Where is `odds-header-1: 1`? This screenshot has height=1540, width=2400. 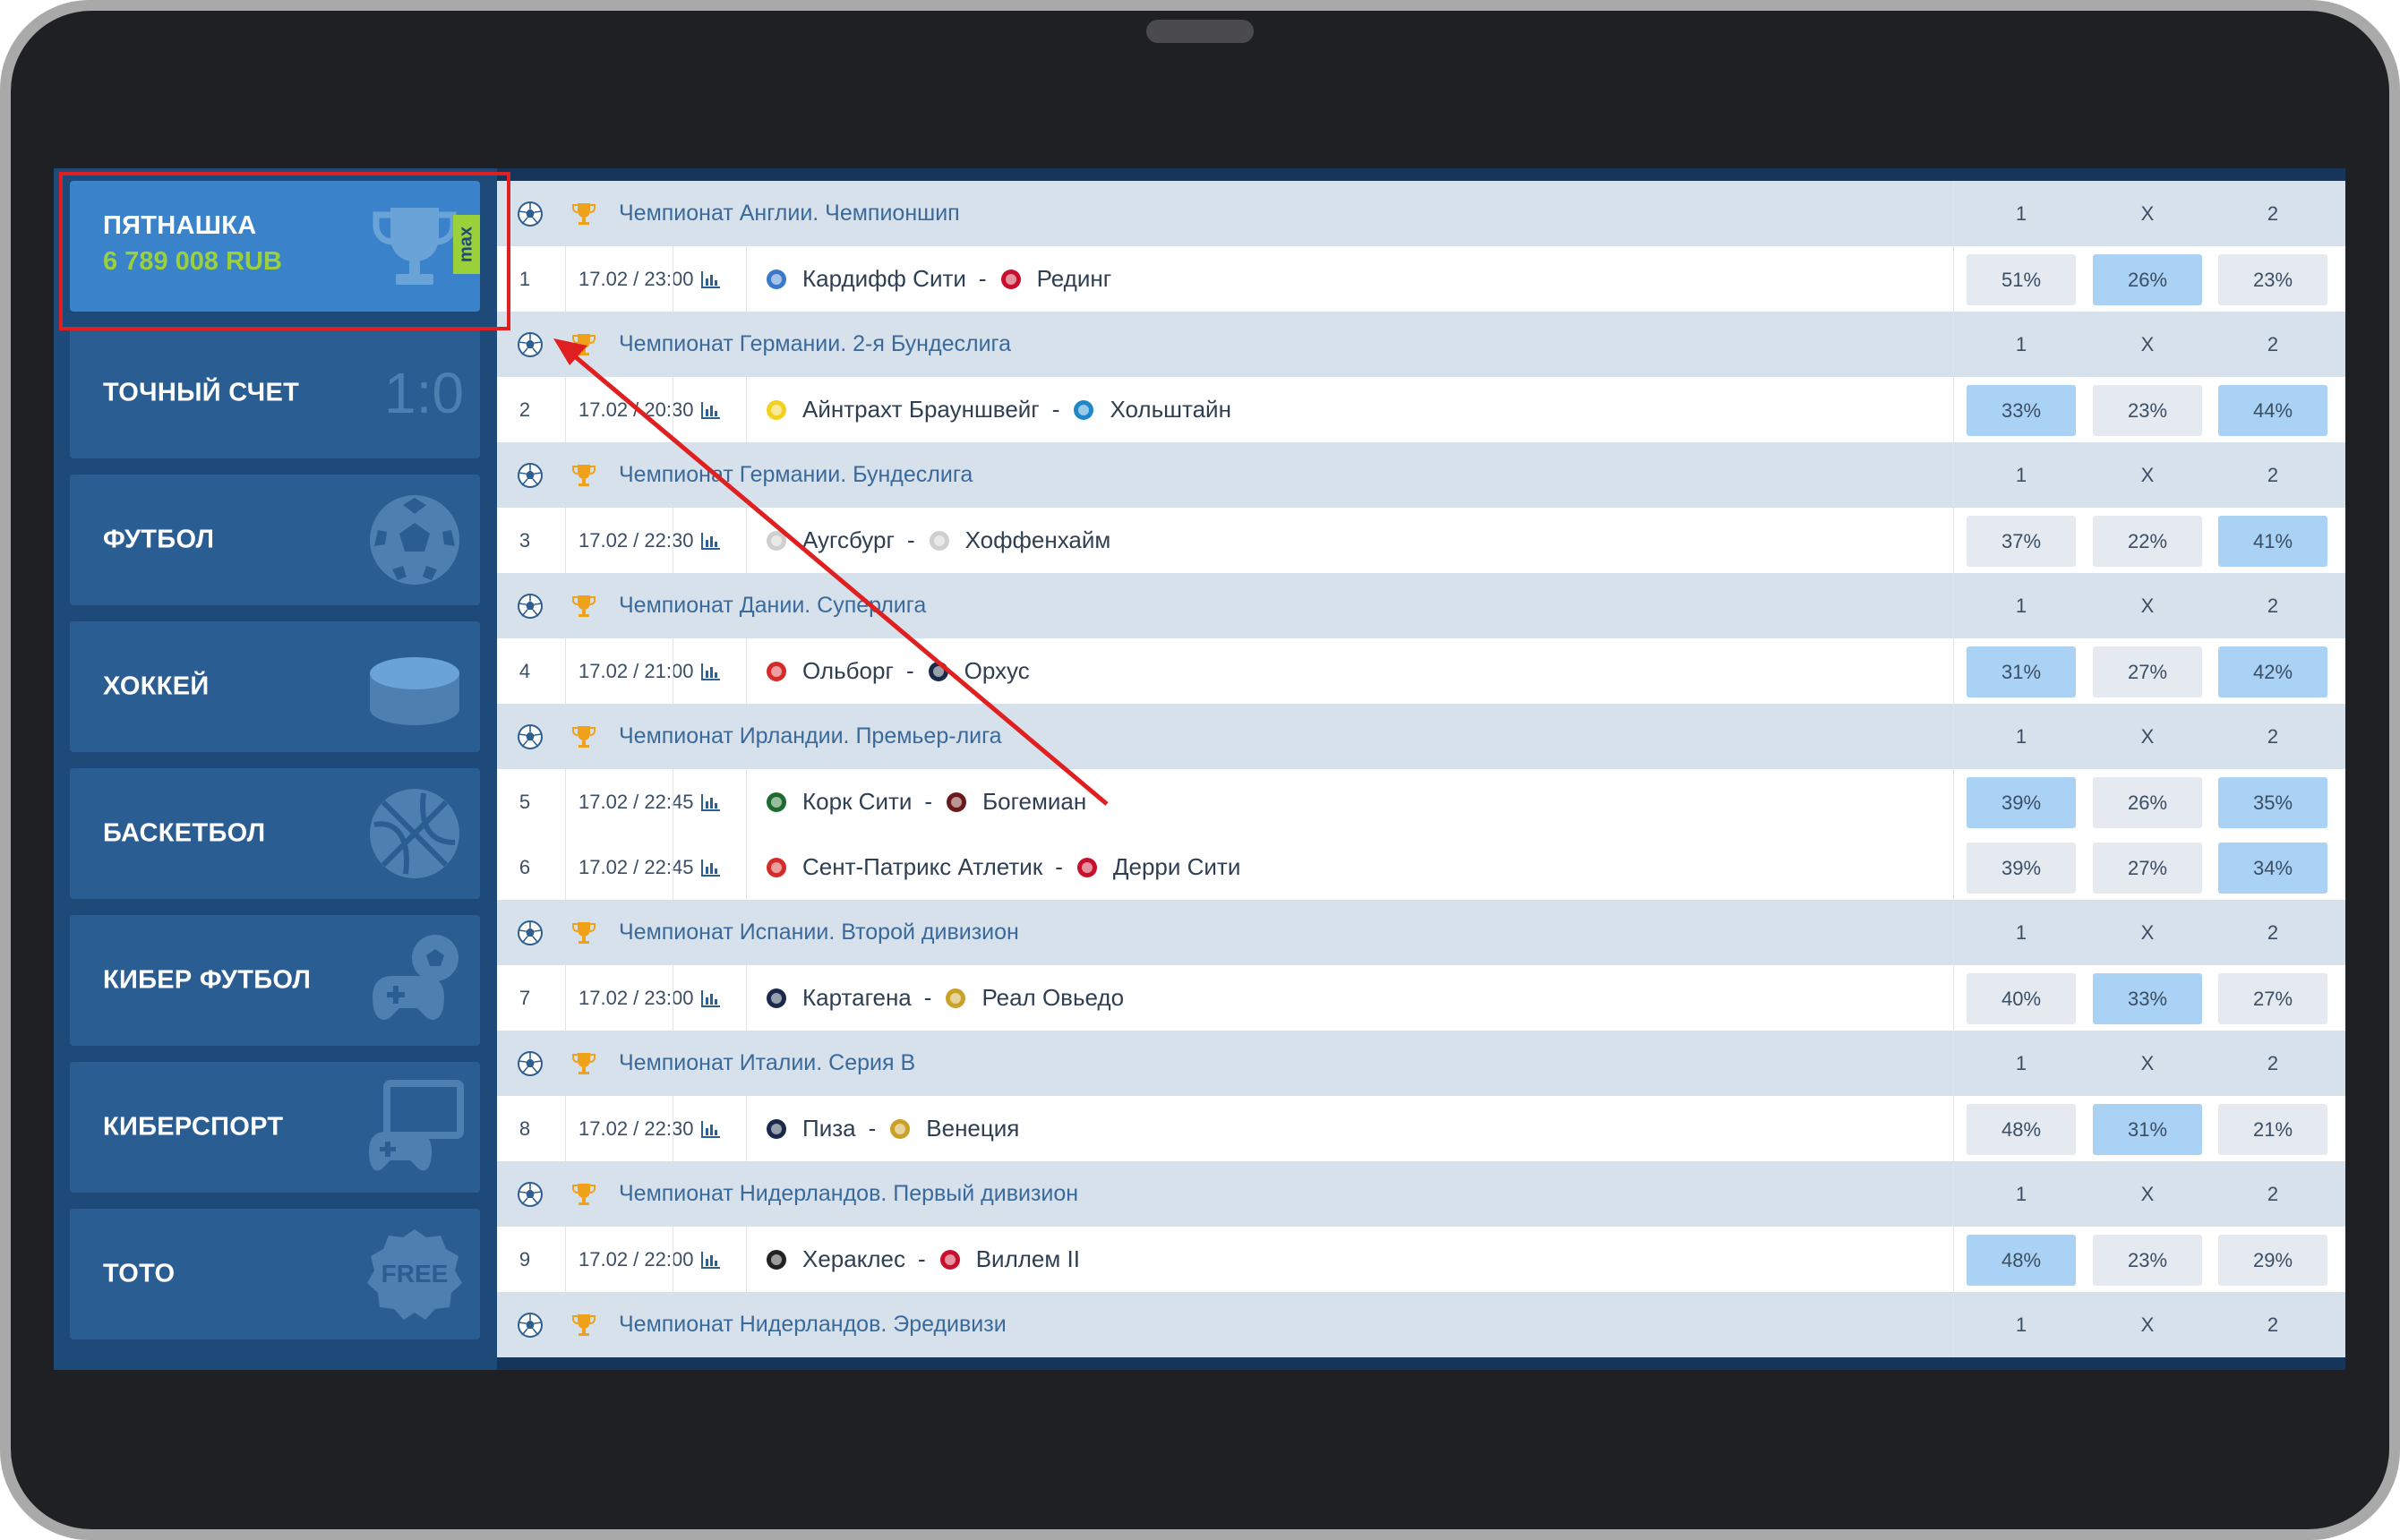
odds-header-1: 1 is located at coordinates (2021, 1324).